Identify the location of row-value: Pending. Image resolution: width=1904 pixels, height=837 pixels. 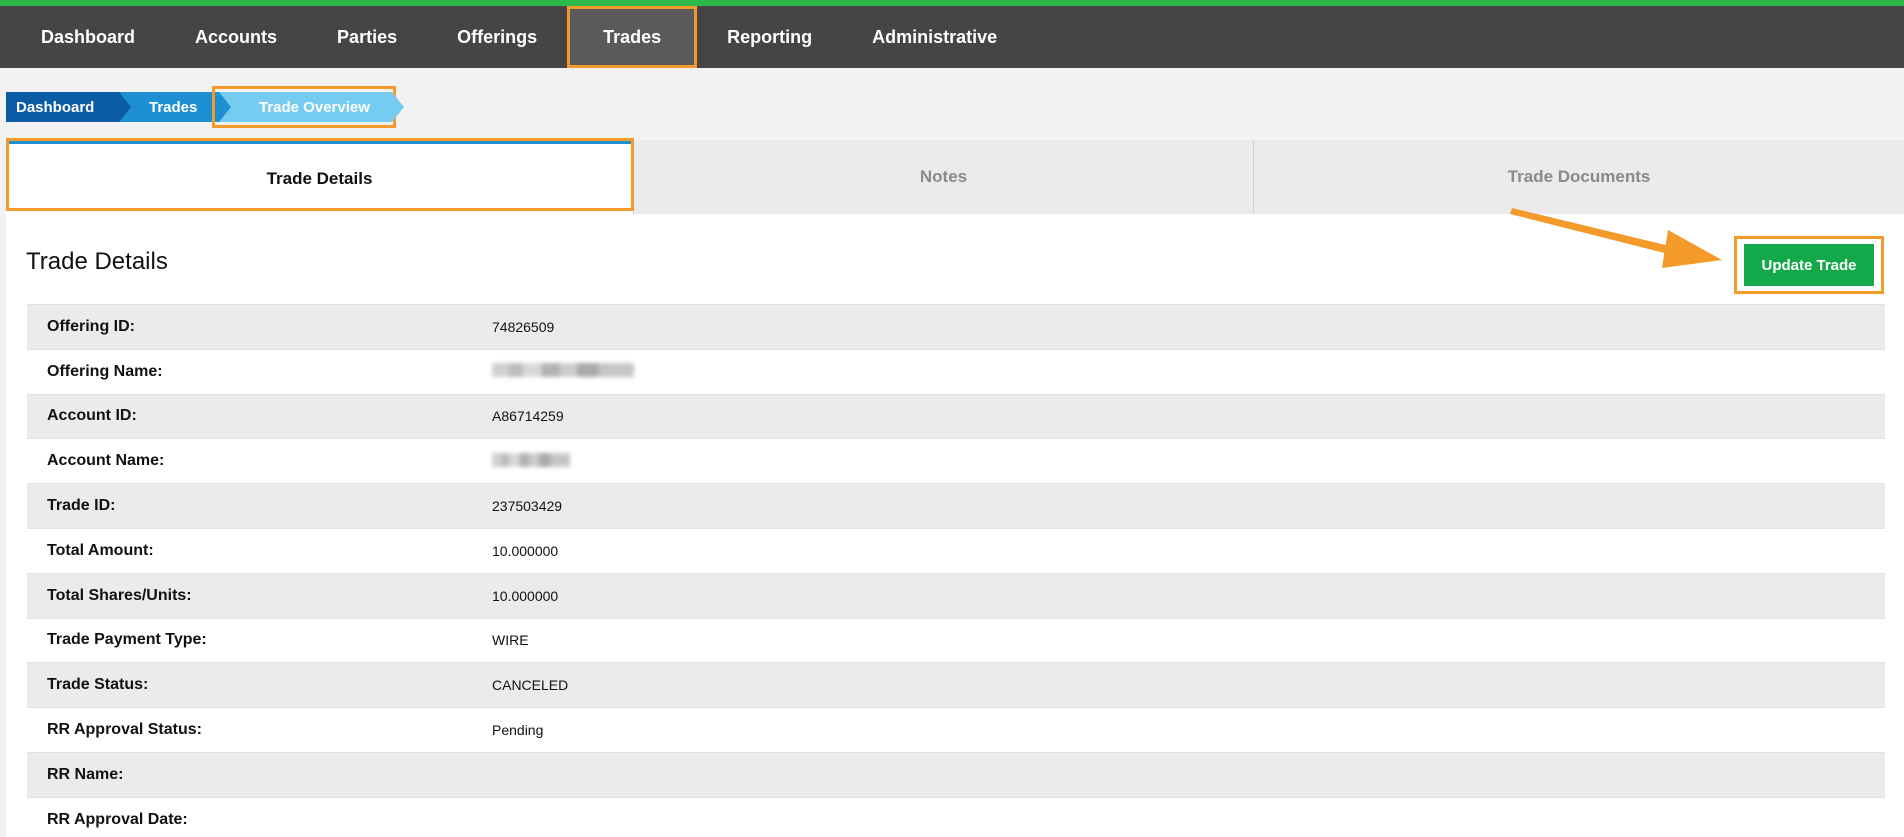
(518, 730).